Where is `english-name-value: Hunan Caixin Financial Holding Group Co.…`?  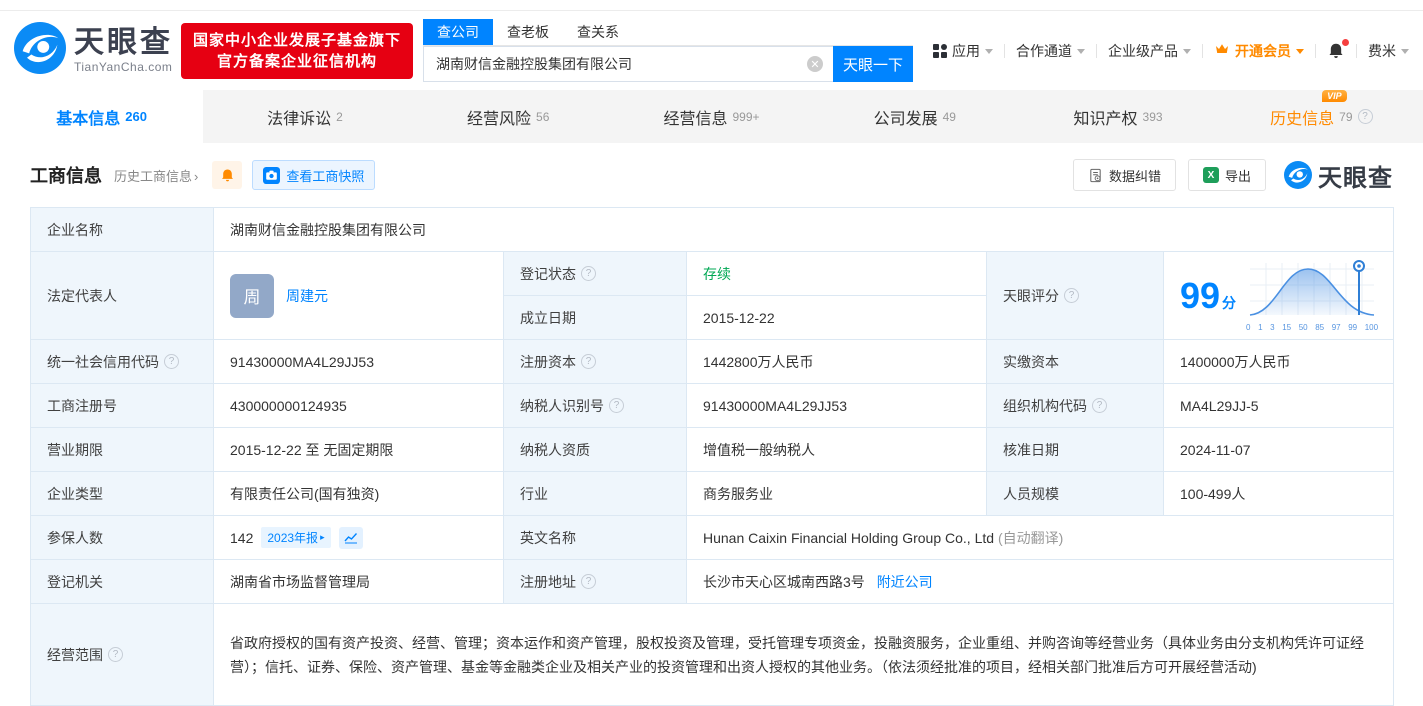
english-name-value: Hunan Caixin Financial Holding Group Co.… is located at coordinates (849, 537).